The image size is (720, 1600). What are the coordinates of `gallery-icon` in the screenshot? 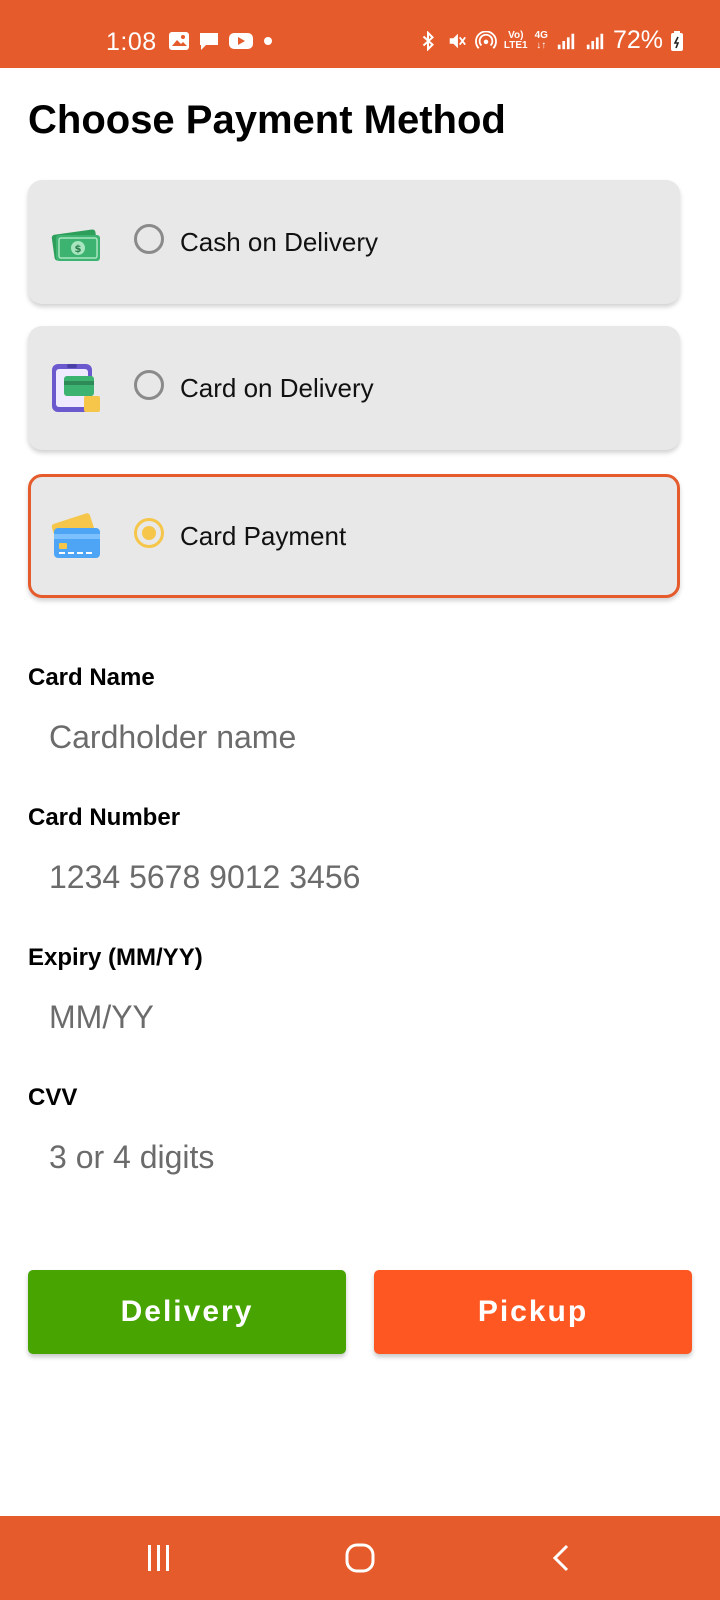 It's located at (179, 41).